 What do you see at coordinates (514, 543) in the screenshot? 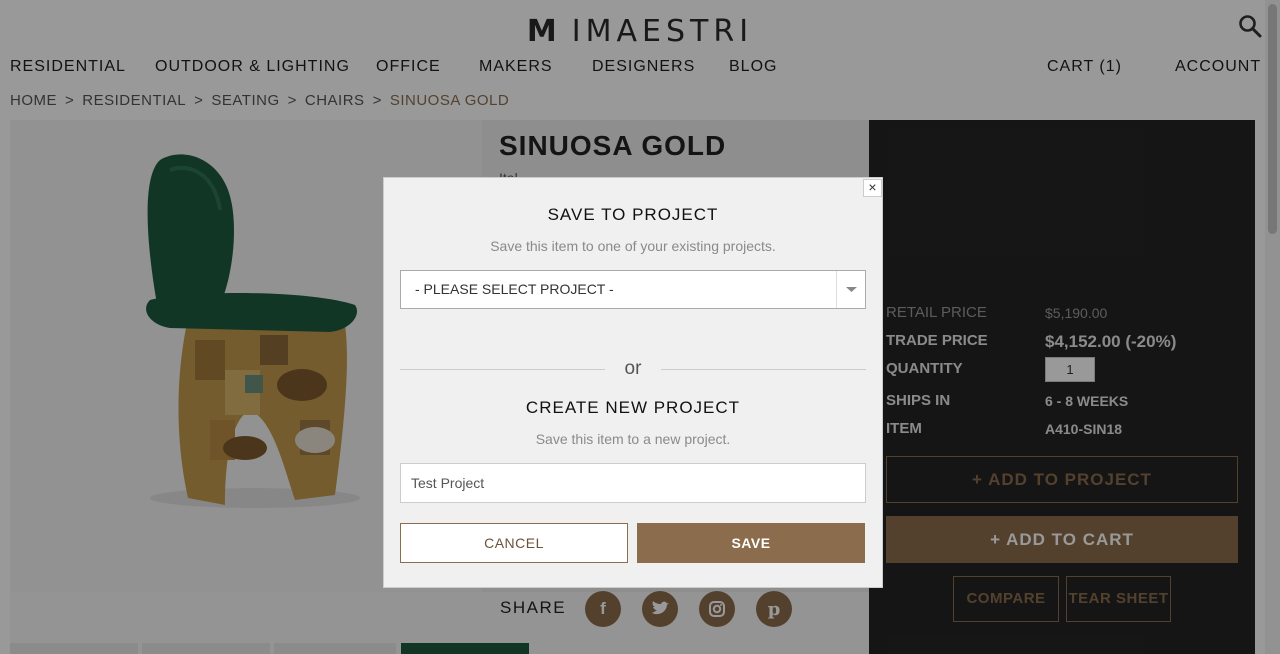
I see `cancel-button: CANCEL` at bounding box center [514, 543].